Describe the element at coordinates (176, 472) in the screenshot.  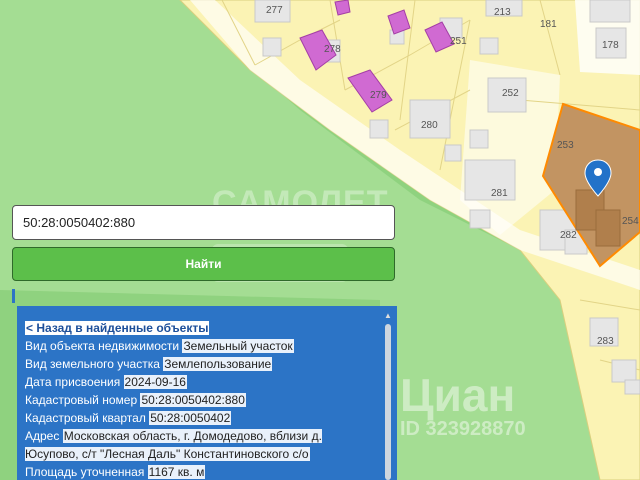
I see `info-value: 1167 кв. м` at that location.